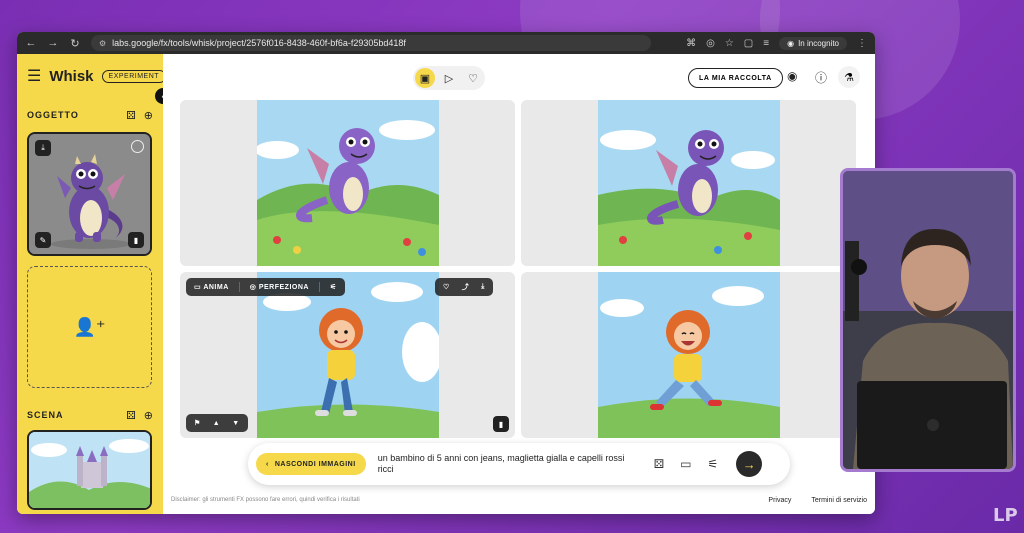 This screenshot has height=533, width=1024. I want to click on add-person-icon: 👤⁺, so click(89, 326).